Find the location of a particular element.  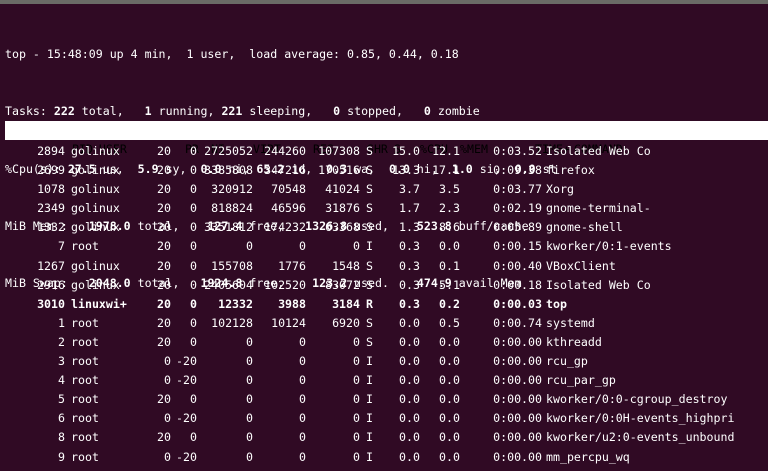

tasks-running: 1 is located at coordinates (148, 111).